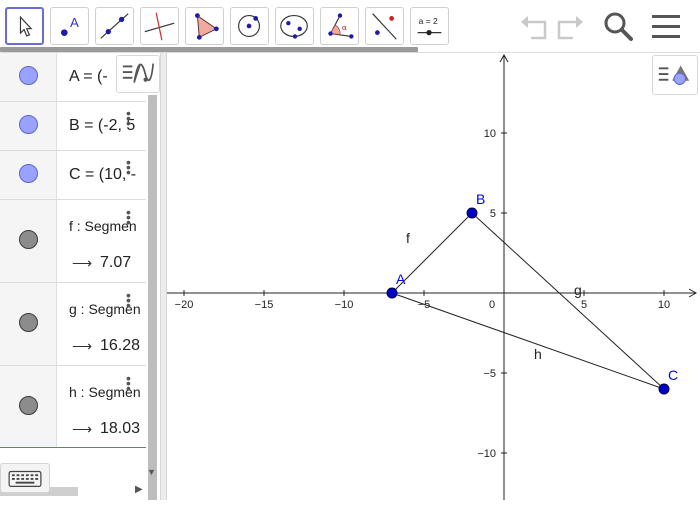  I want to click on keyboard-button, so click(25, 478).